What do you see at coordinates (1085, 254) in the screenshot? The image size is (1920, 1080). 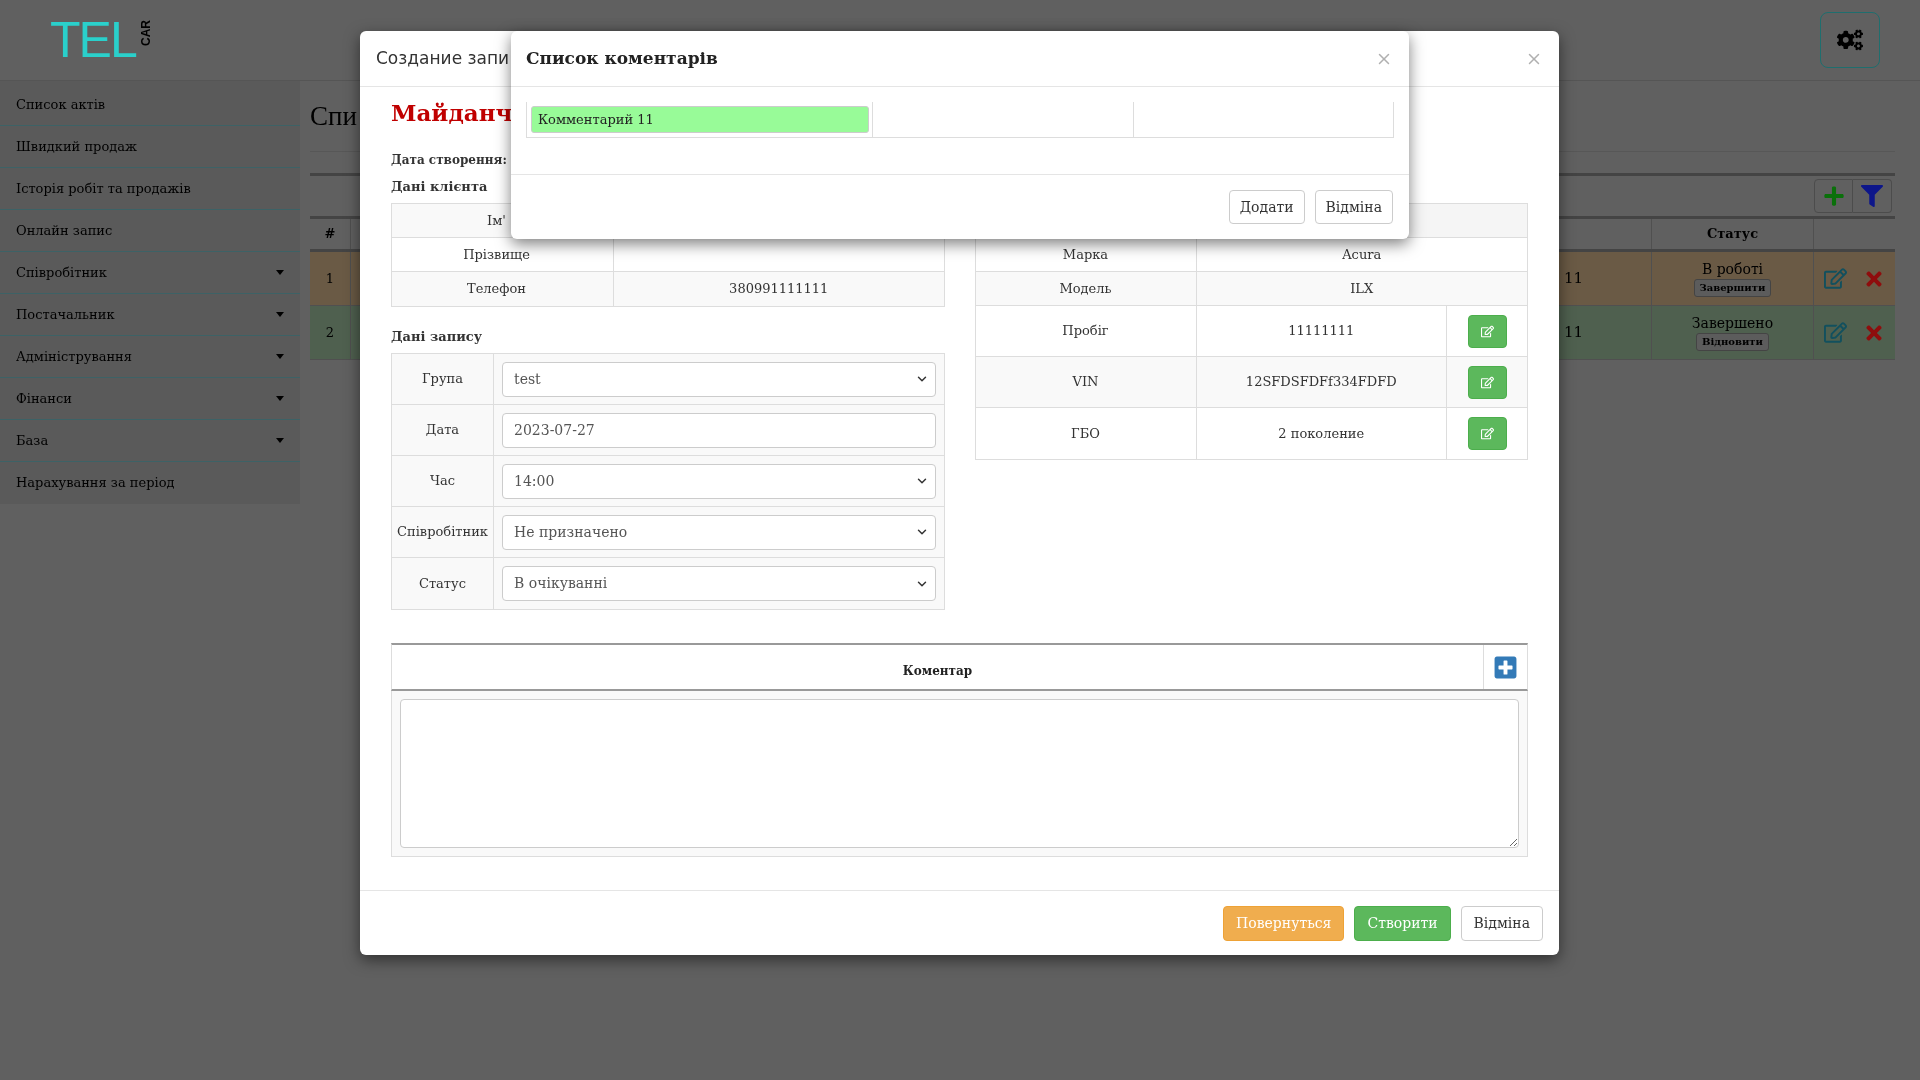 I see `row-label: Марка` at bounding box center [1085, 254].